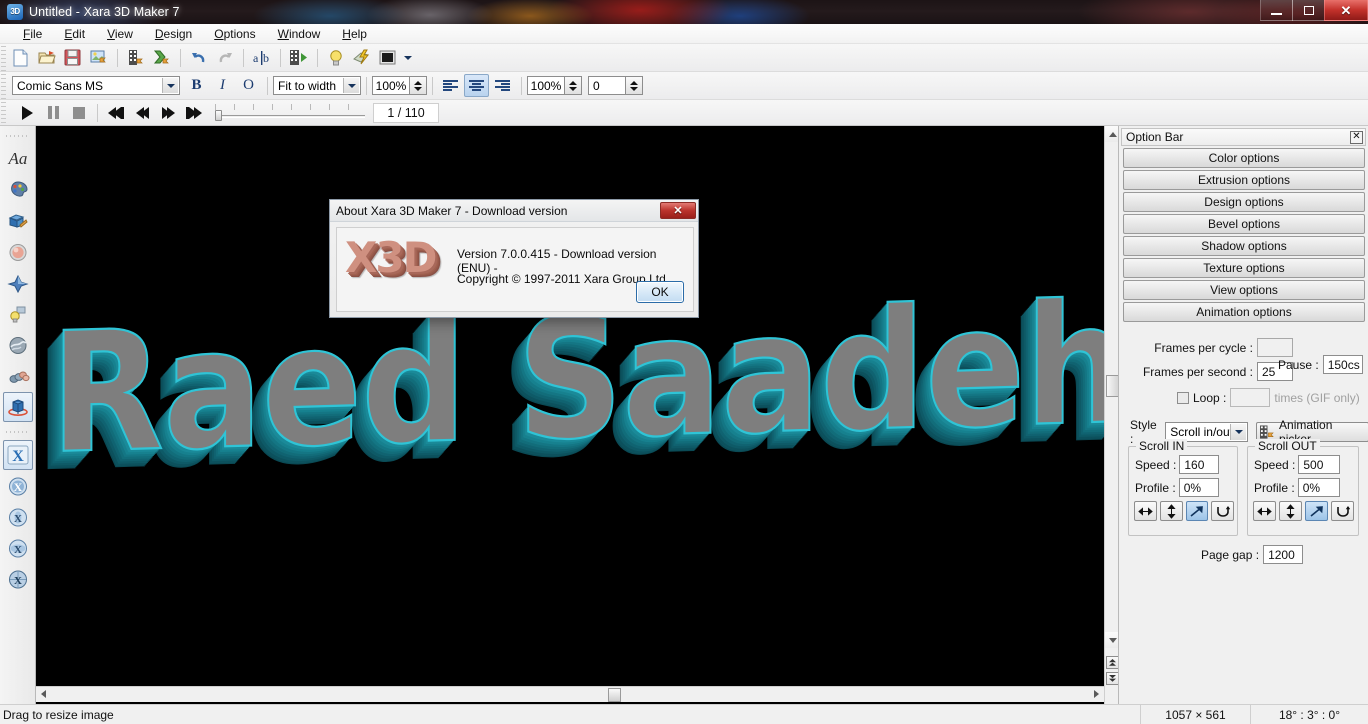  Describe the element at coordinates (173, 34) in the screenshot. I see `menu-design: Design` at that location.